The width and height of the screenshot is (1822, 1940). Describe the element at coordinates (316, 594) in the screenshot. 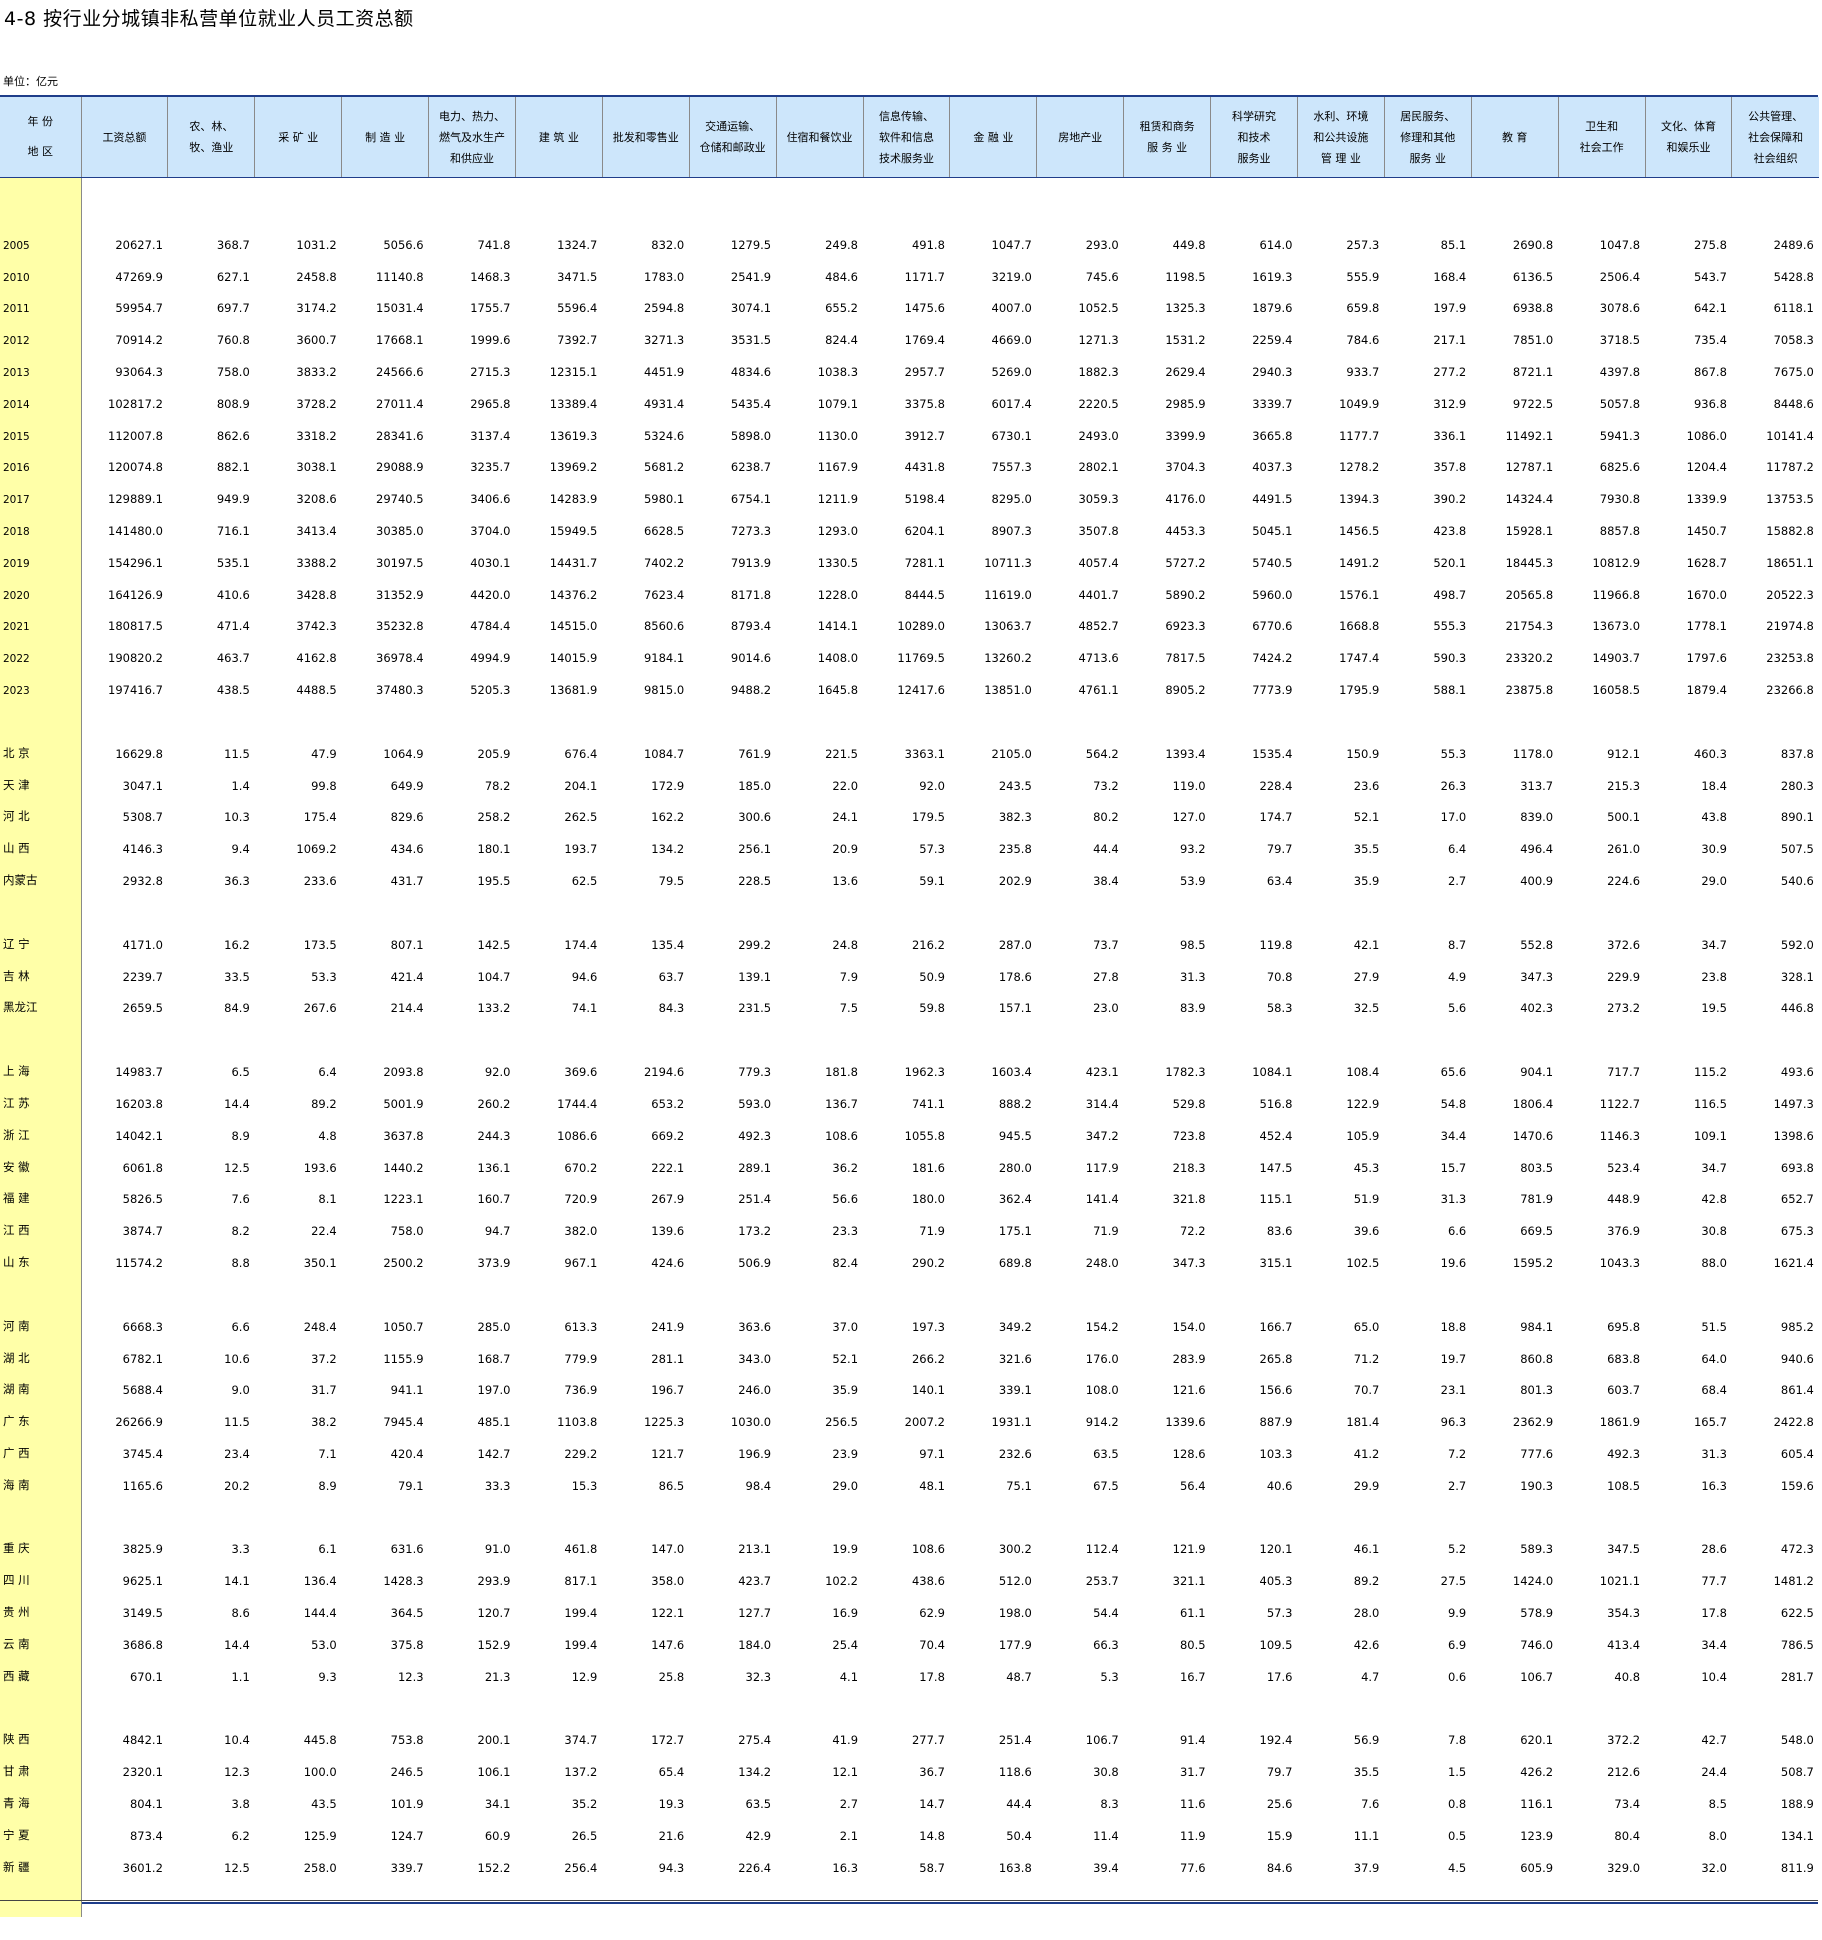

I see `value-cell: 3428.8` at that location.